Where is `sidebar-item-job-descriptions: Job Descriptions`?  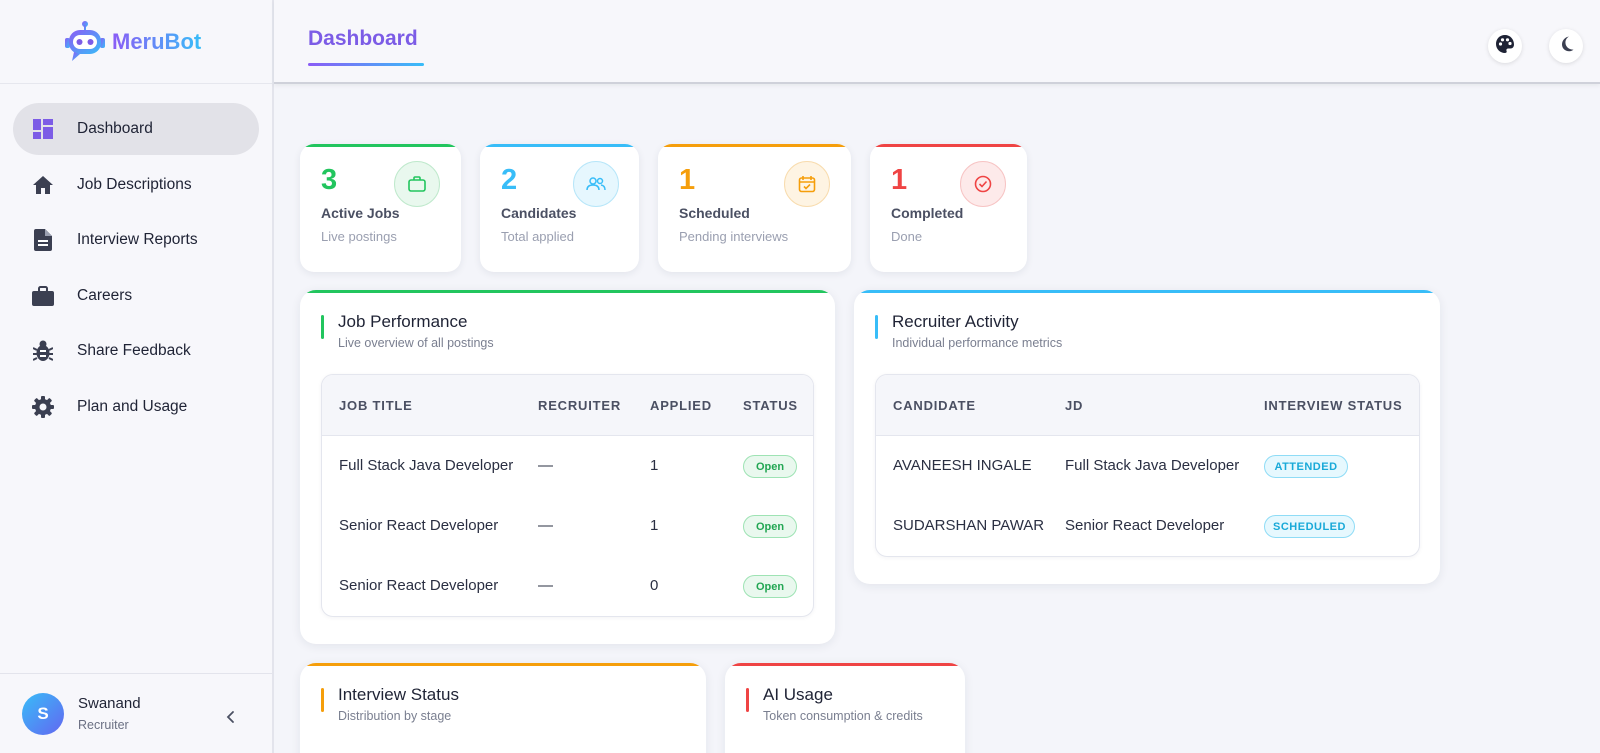 sidebar-item-job-descriptions: Job Descriptions is located at coordinates (136, 185).